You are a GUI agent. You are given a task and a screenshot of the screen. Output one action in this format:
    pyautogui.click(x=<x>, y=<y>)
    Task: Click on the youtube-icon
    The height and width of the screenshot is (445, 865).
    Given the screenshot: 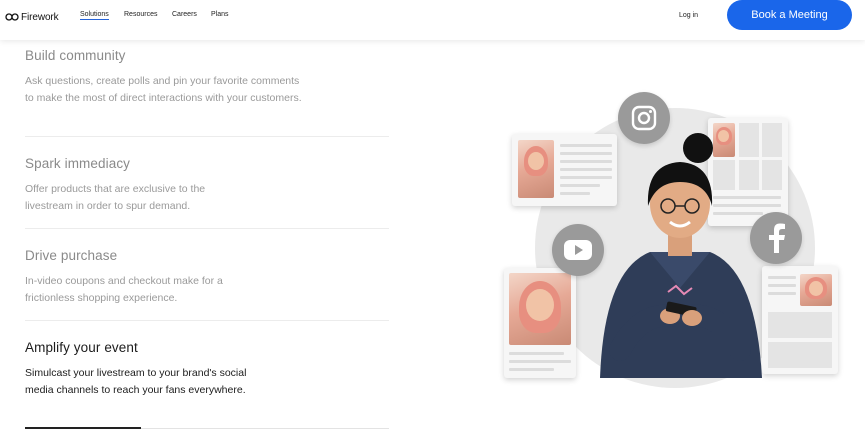 What is the action you would take?
    pyautogui.click(x=578, y=250)
    